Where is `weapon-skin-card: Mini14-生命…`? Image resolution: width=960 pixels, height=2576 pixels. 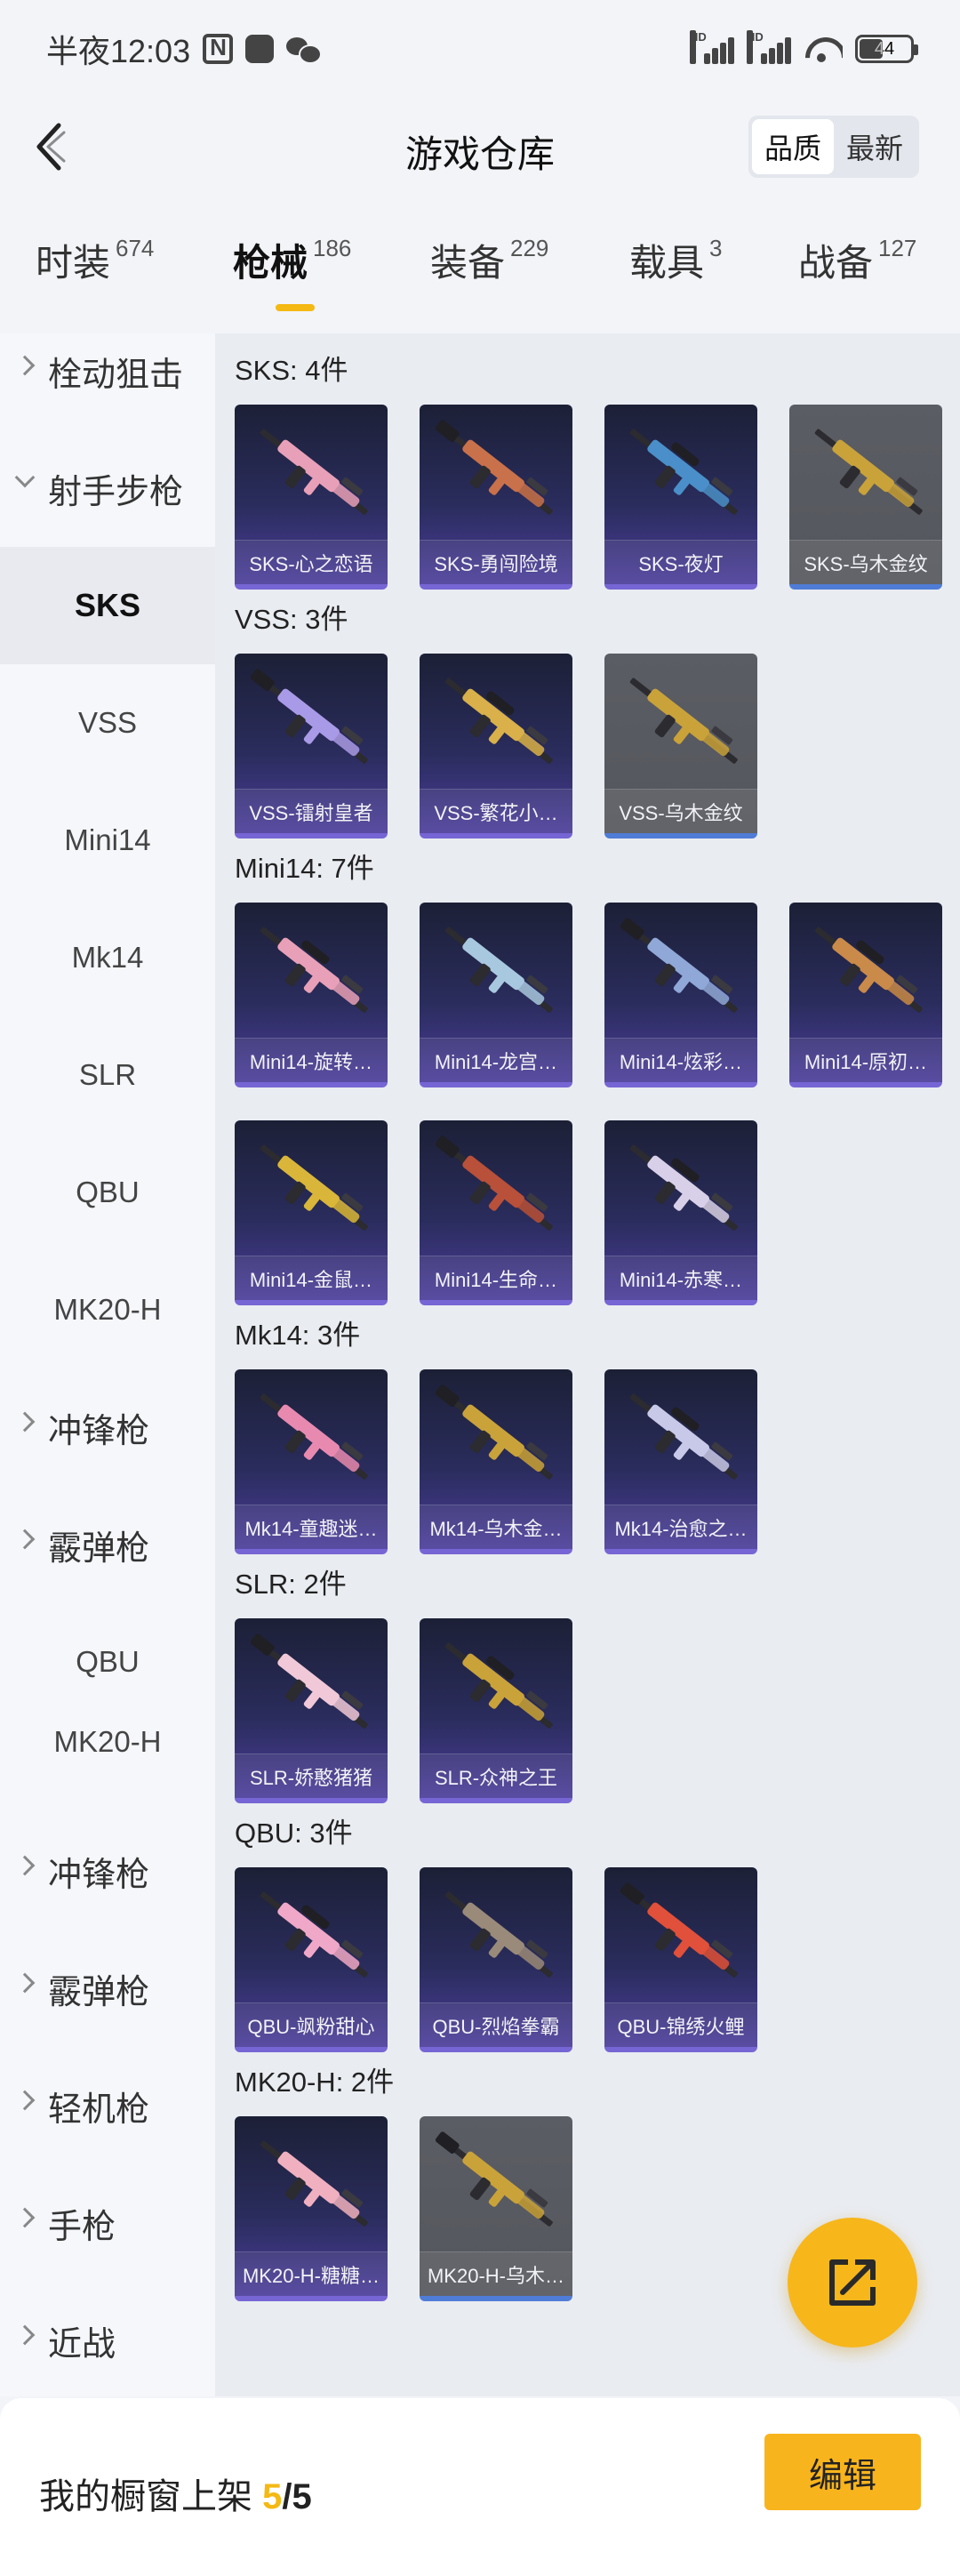 weapon-skin-card: Mini14-生命… is located at coordinates (496, 1212).